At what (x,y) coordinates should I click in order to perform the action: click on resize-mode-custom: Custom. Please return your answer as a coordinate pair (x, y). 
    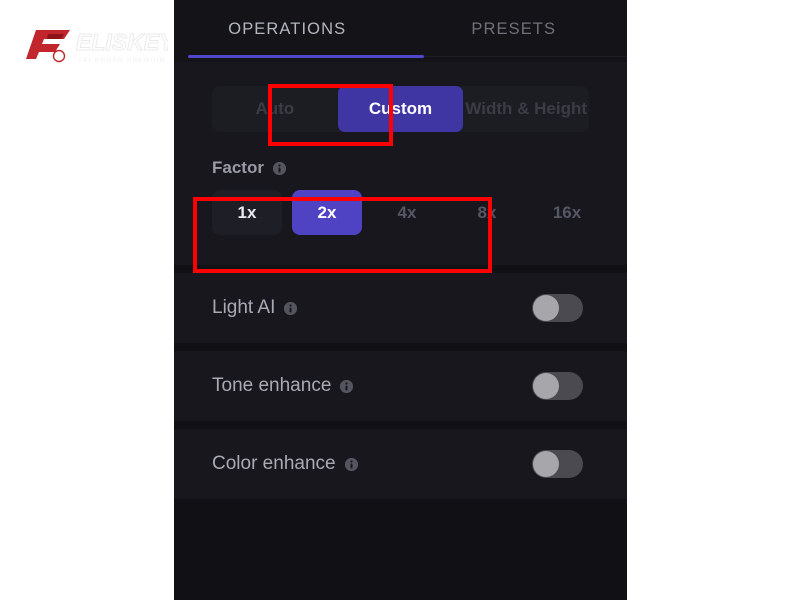
    Looking at the image, I should click on (400, 109).